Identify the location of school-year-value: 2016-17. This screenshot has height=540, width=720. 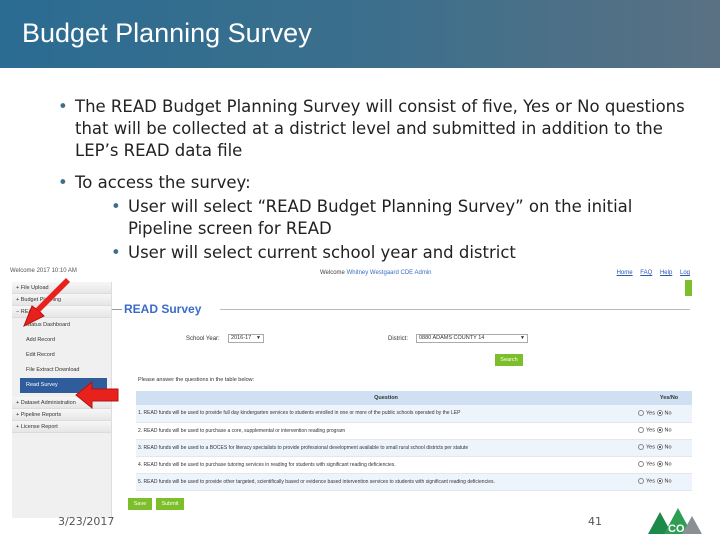
(241, 338).